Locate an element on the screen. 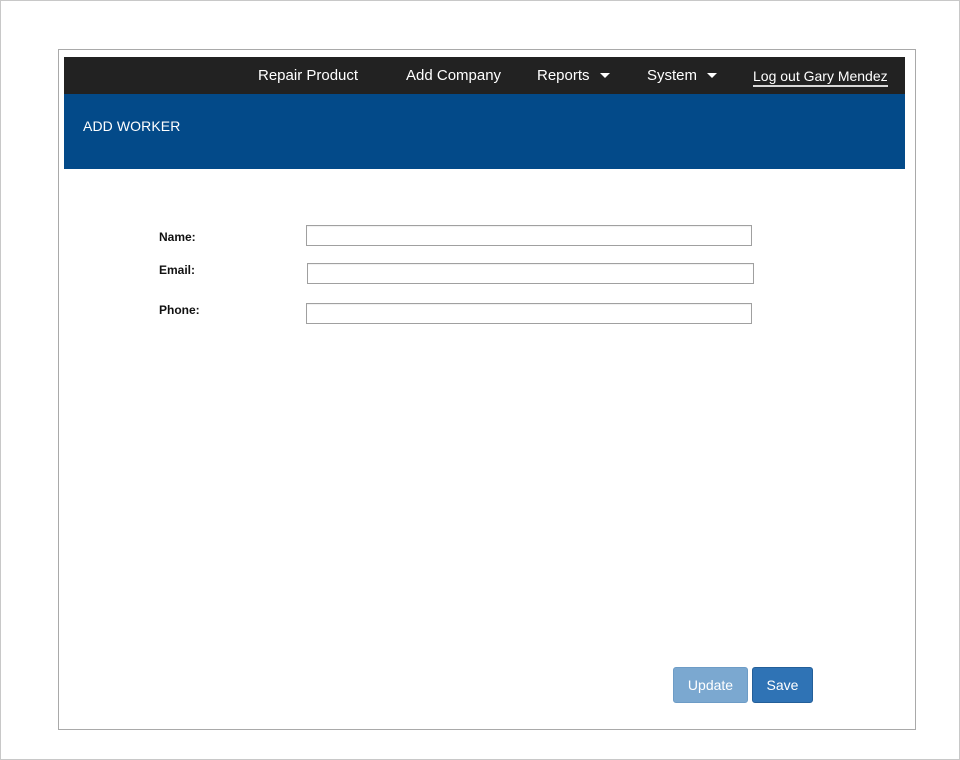 The image size is (960, 760). nav-add-company-label: Add Company is located at coordinates (454, 75).